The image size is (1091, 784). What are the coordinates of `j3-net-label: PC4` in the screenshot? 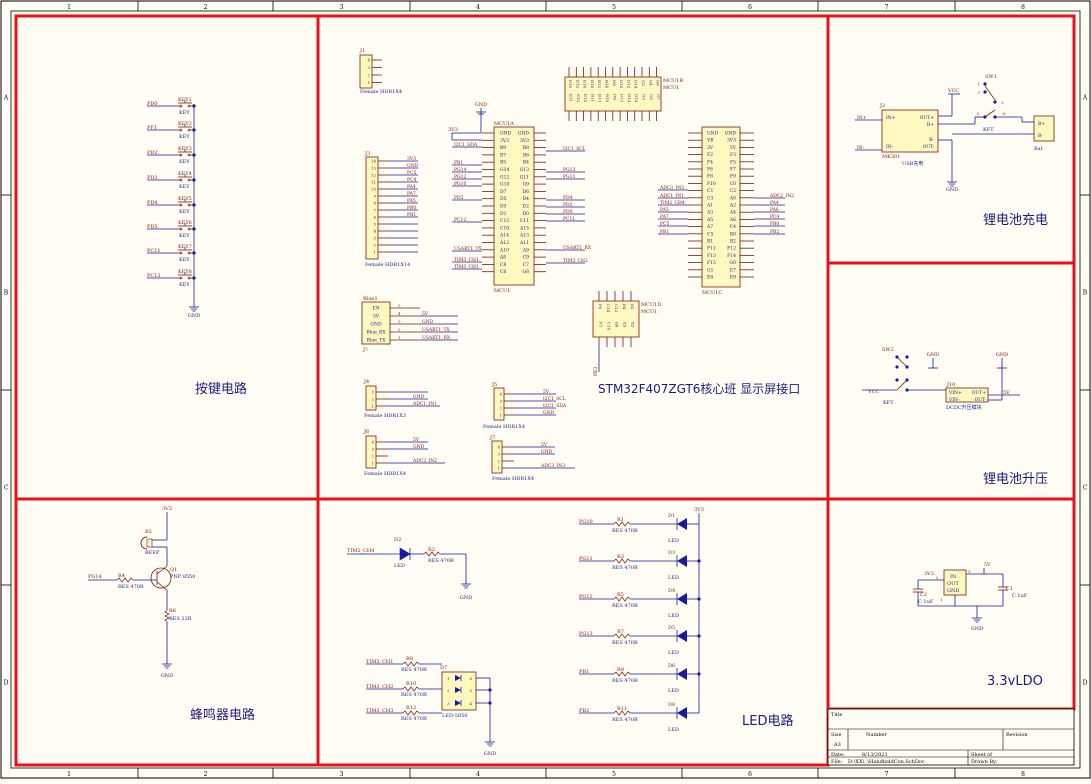 It's located at (411, 180).